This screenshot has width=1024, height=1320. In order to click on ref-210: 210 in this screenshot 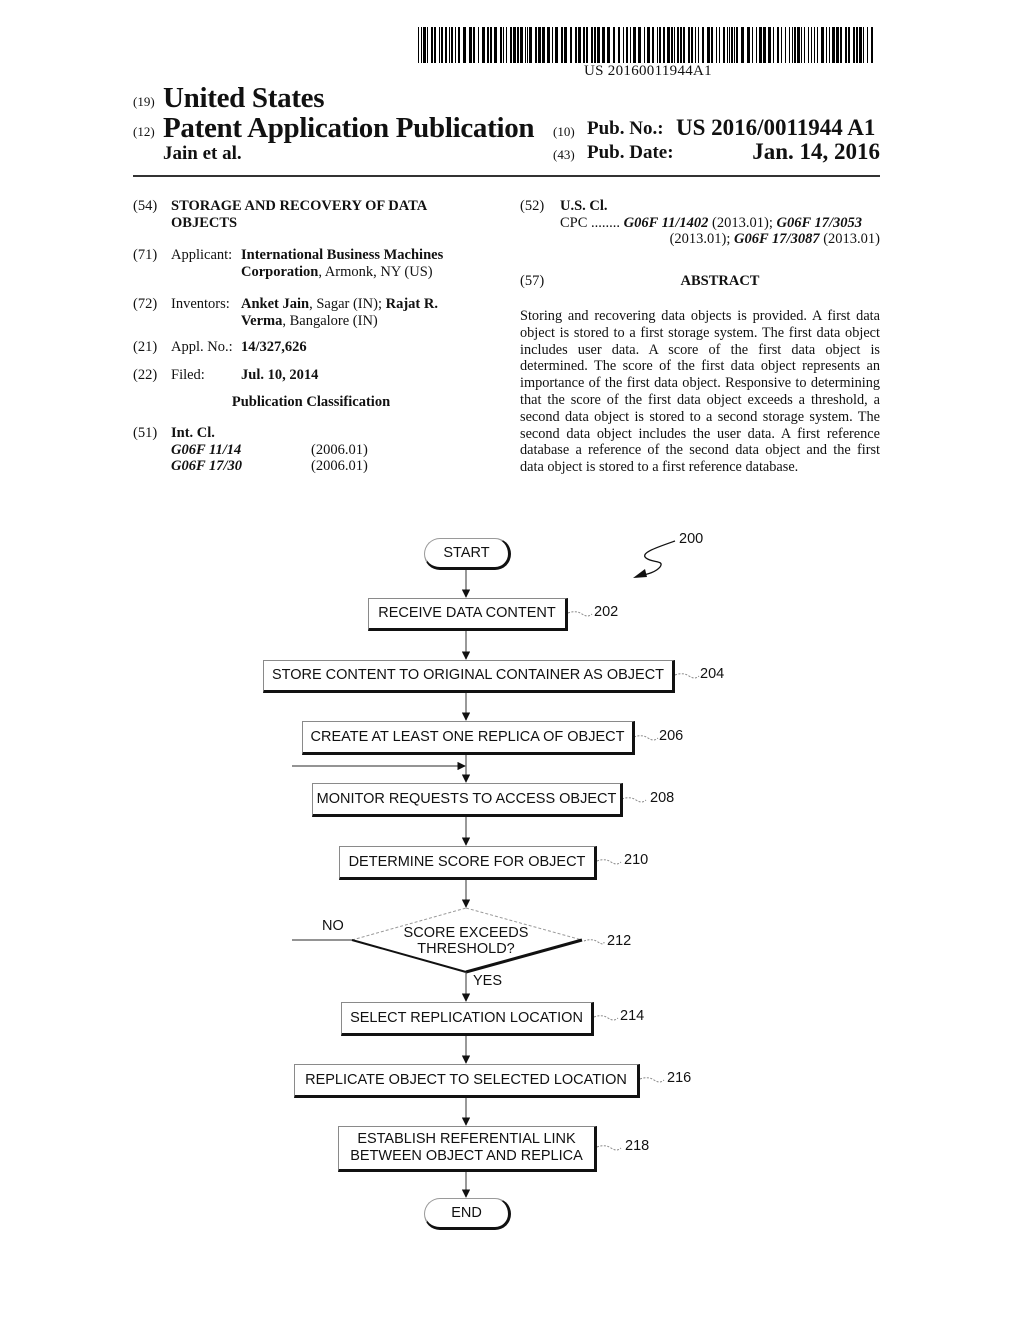, I will do `click(636, 860)`.